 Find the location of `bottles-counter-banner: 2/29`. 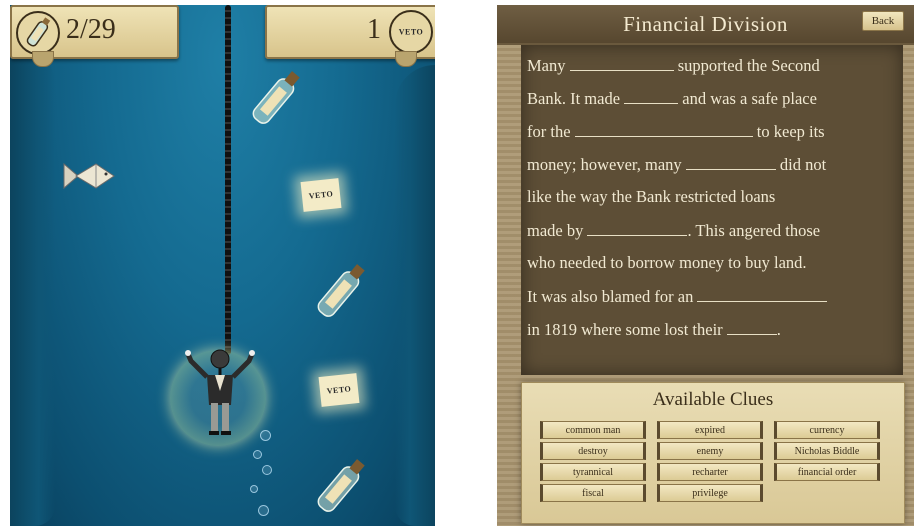

bottles-counter-banner: 2/29 is located at coordinates (94, 36).